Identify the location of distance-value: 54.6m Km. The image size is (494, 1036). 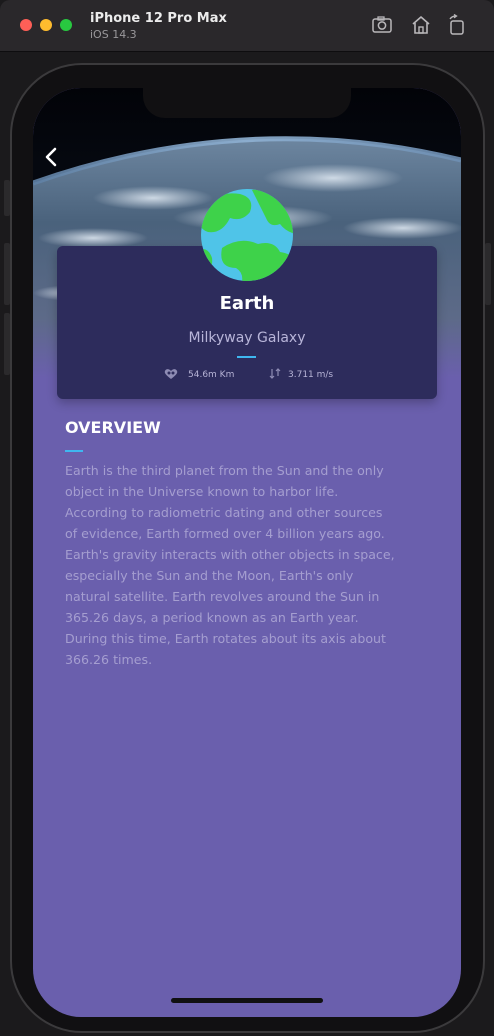
(211, 375).